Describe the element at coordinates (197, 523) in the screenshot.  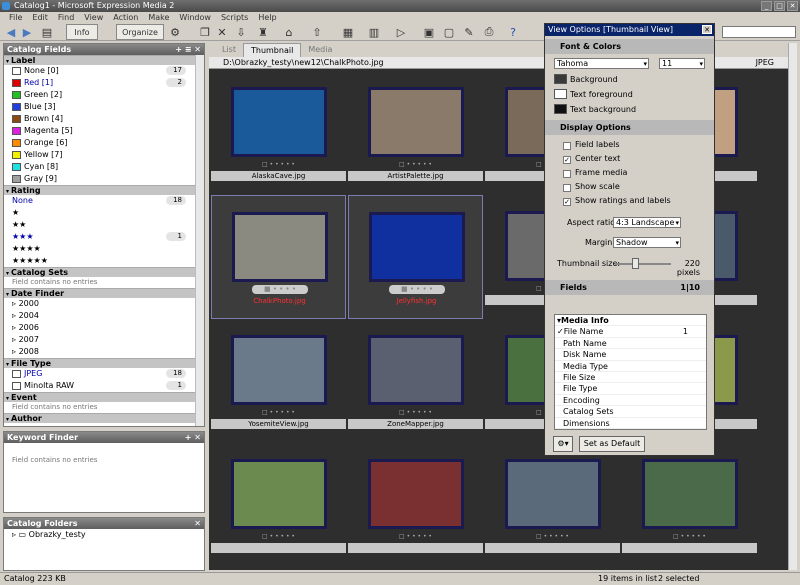
I see `panel-buttons: ✕` at that location.